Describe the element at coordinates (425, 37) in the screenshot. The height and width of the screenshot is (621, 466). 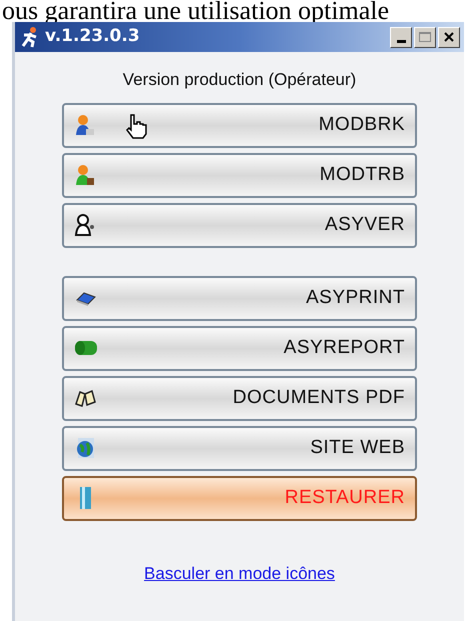
I see `maximize-button` at that location.